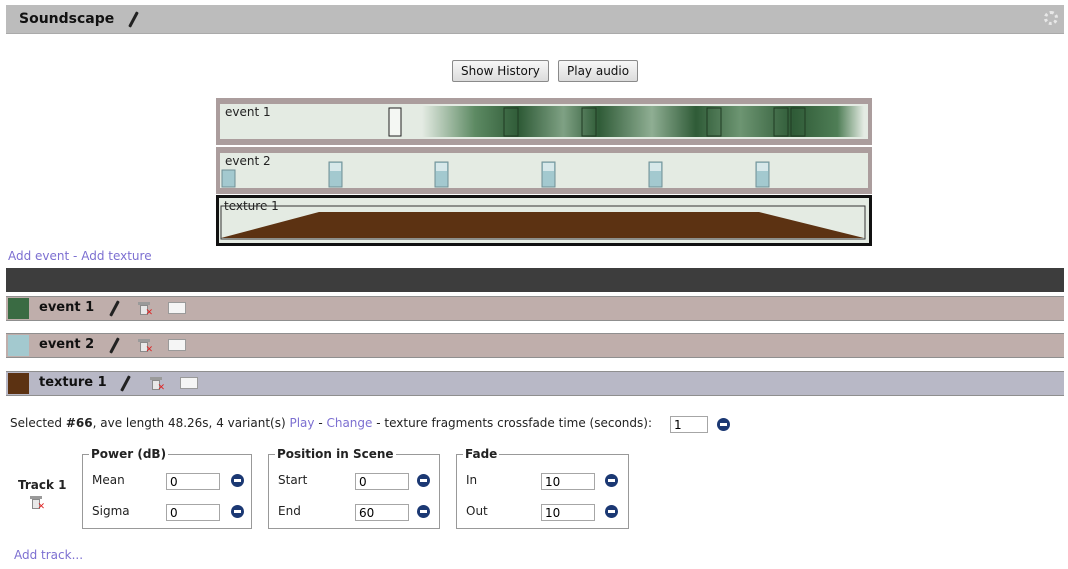  What do you see at coordinates (568, 512) in the screenshot?
I see `fade-out-input` at bounding box center [568, 512].